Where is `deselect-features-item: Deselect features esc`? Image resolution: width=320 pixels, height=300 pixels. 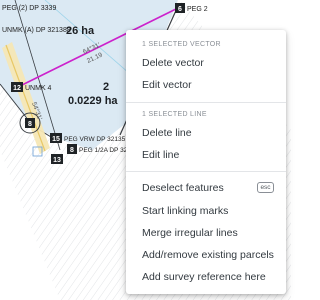
deselect-features-item: Deselect features esc is located at coordinates (209, 188).